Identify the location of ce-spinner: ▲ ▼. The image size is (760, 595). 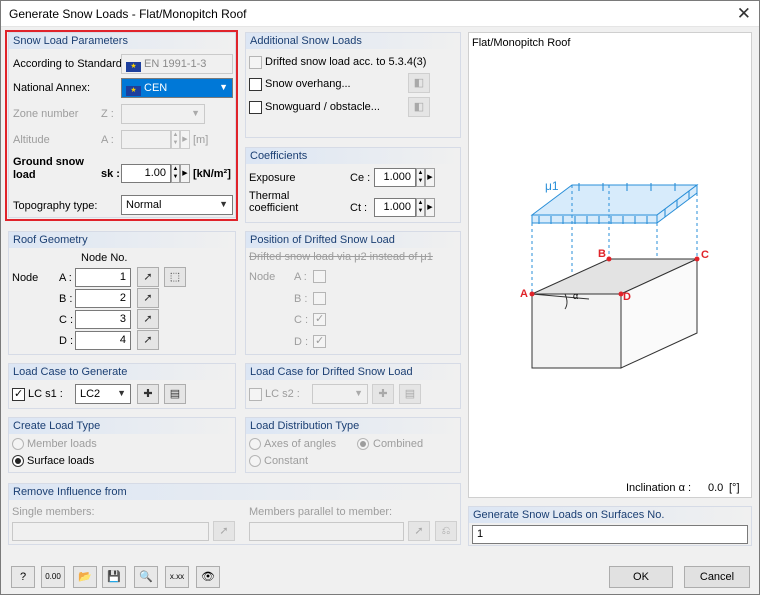
(420, 177).